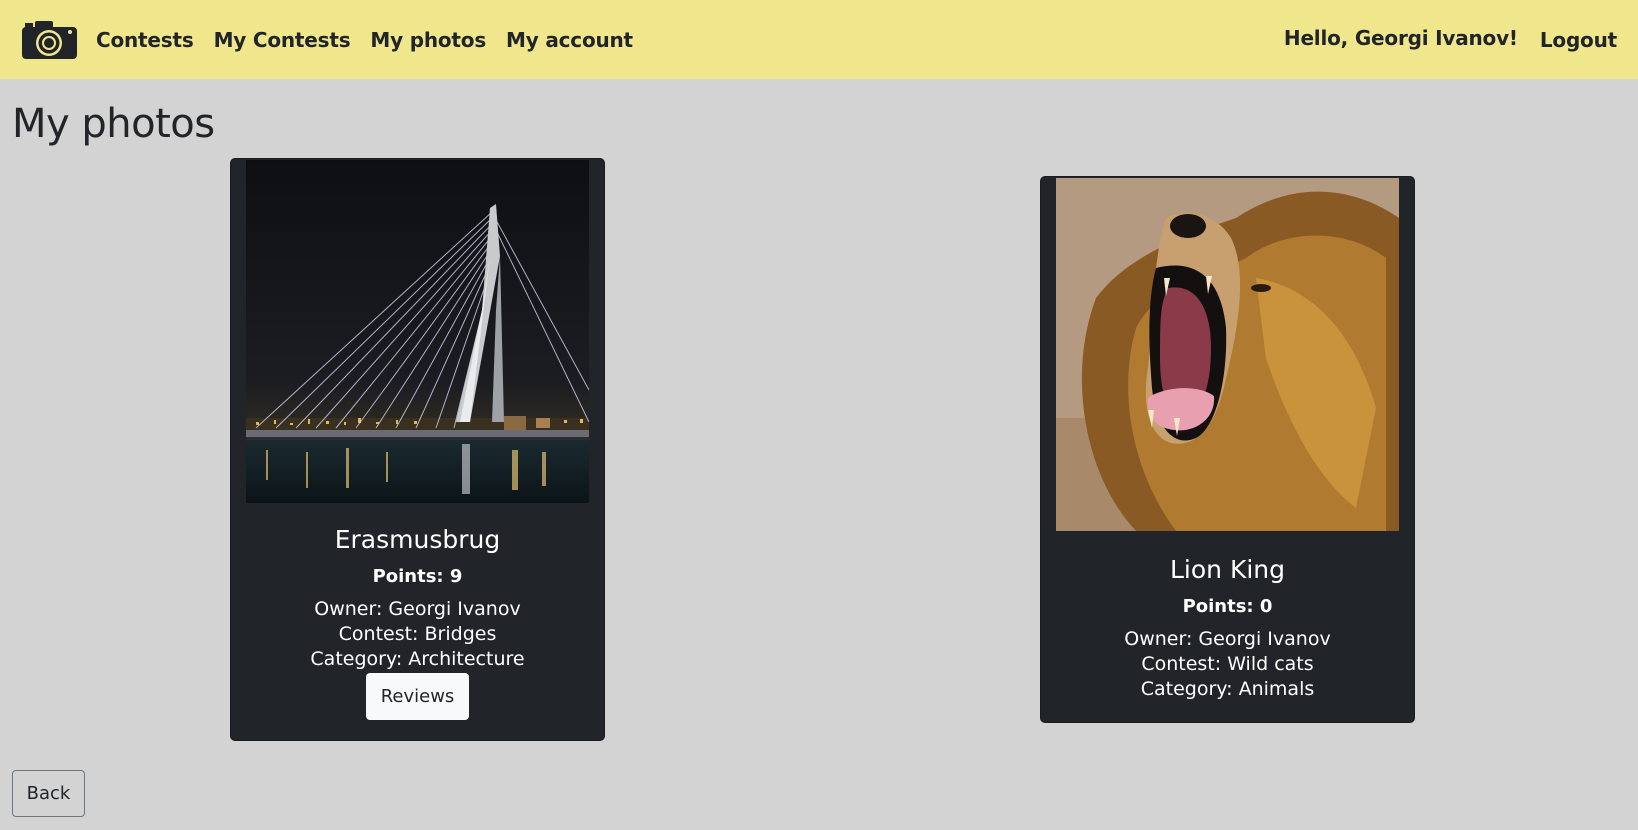  I want to click on nav-user-area: Hello, Georgi Ivanov! Logout, so click(1450, 39).